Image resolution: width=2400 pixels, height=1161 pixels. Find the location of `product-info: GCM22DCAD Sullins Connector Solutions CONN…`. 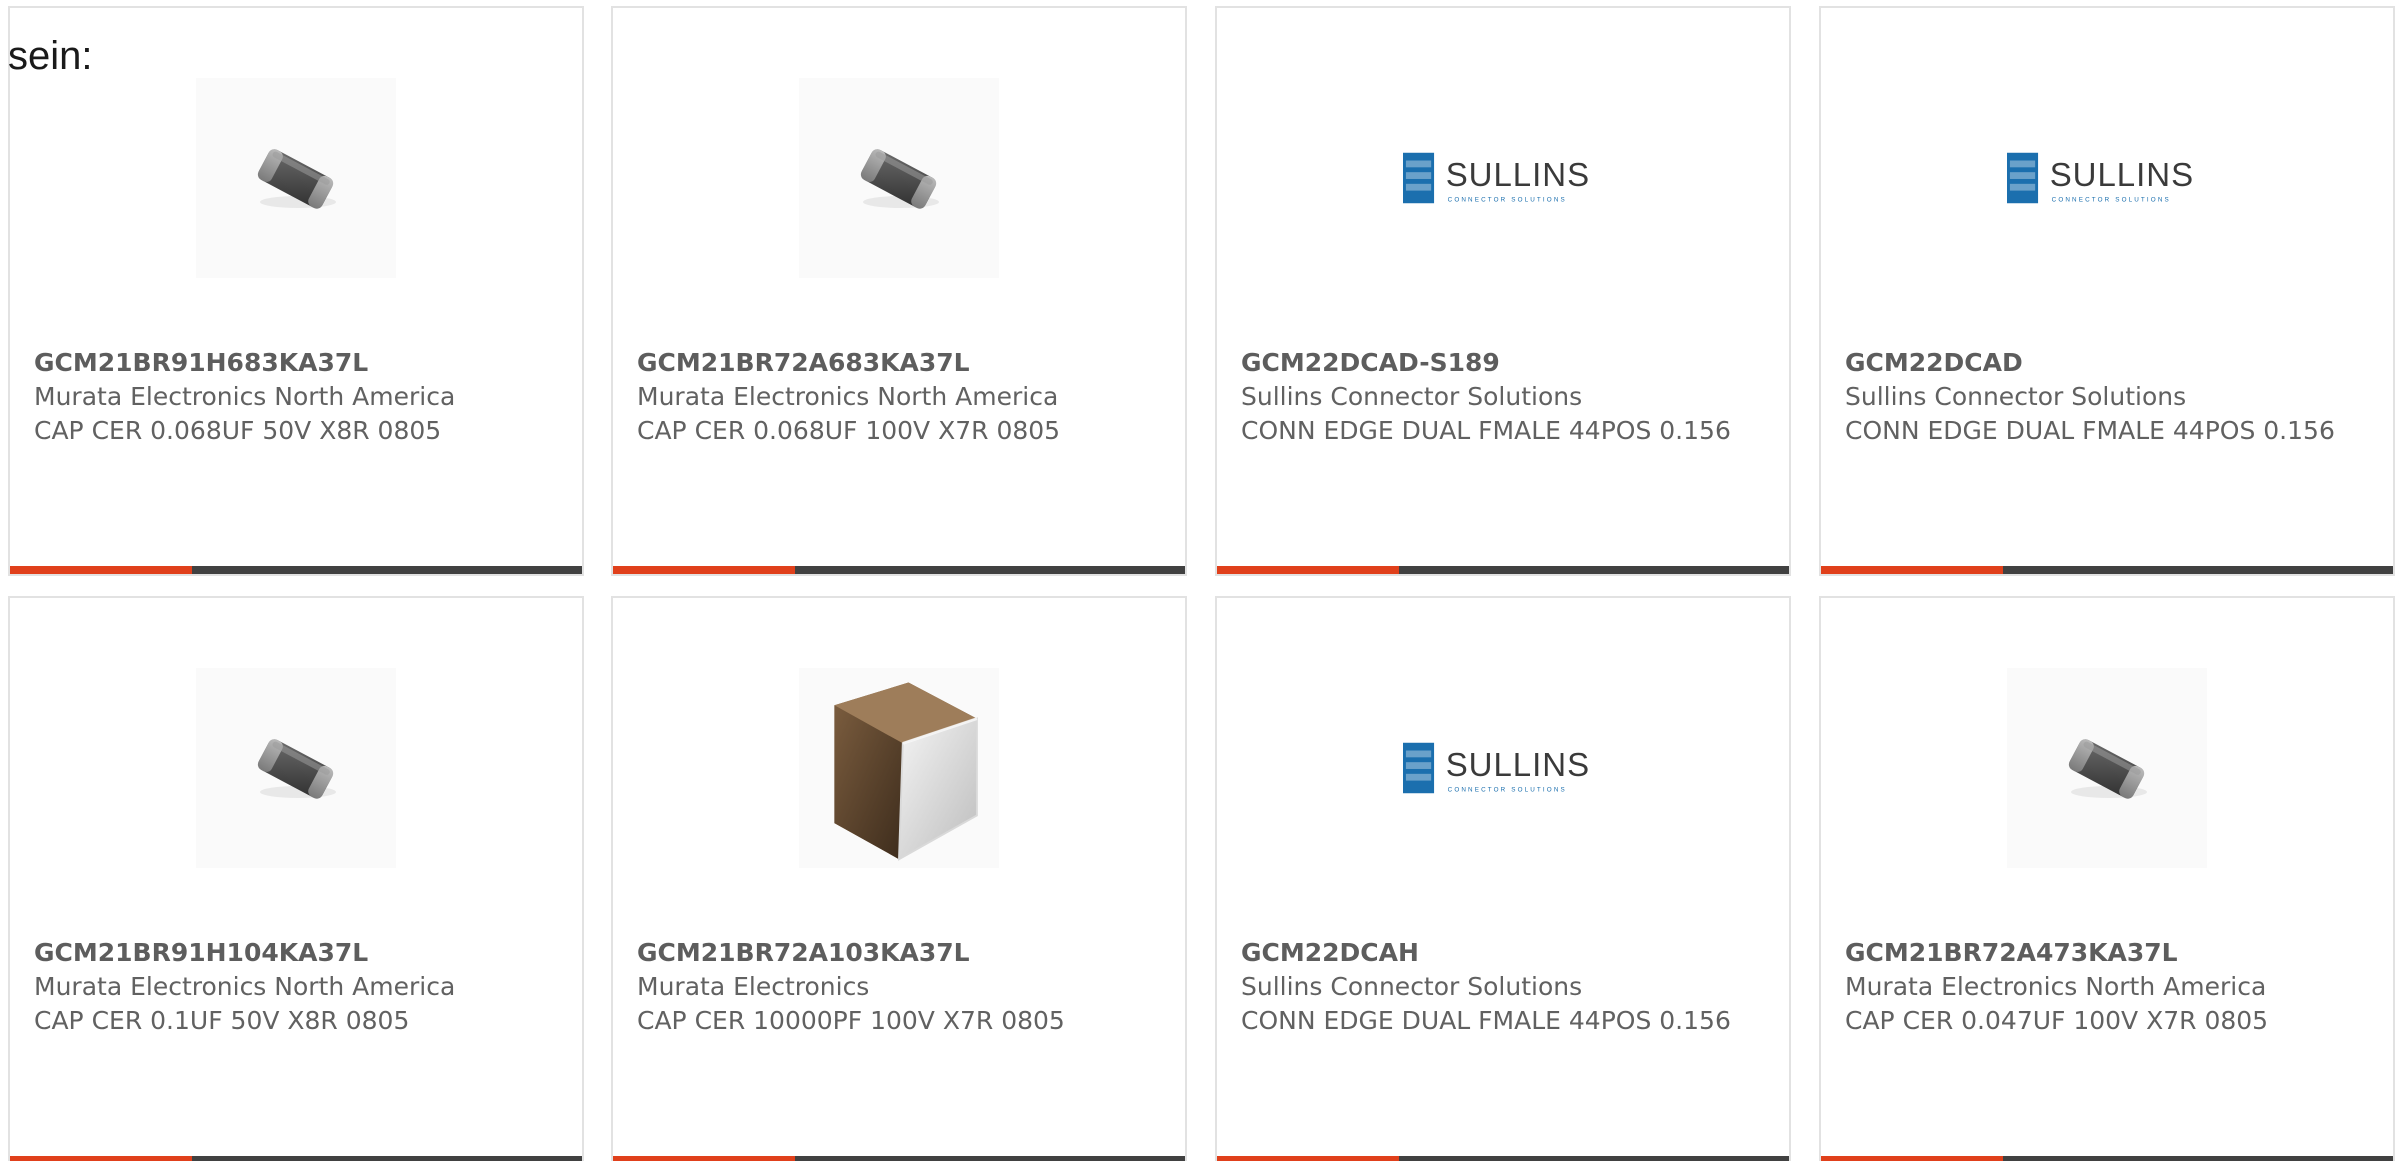

product-info: GCM22DCAD Sullins Connector Solutions CONN… is located at coordinates (2105, 397).